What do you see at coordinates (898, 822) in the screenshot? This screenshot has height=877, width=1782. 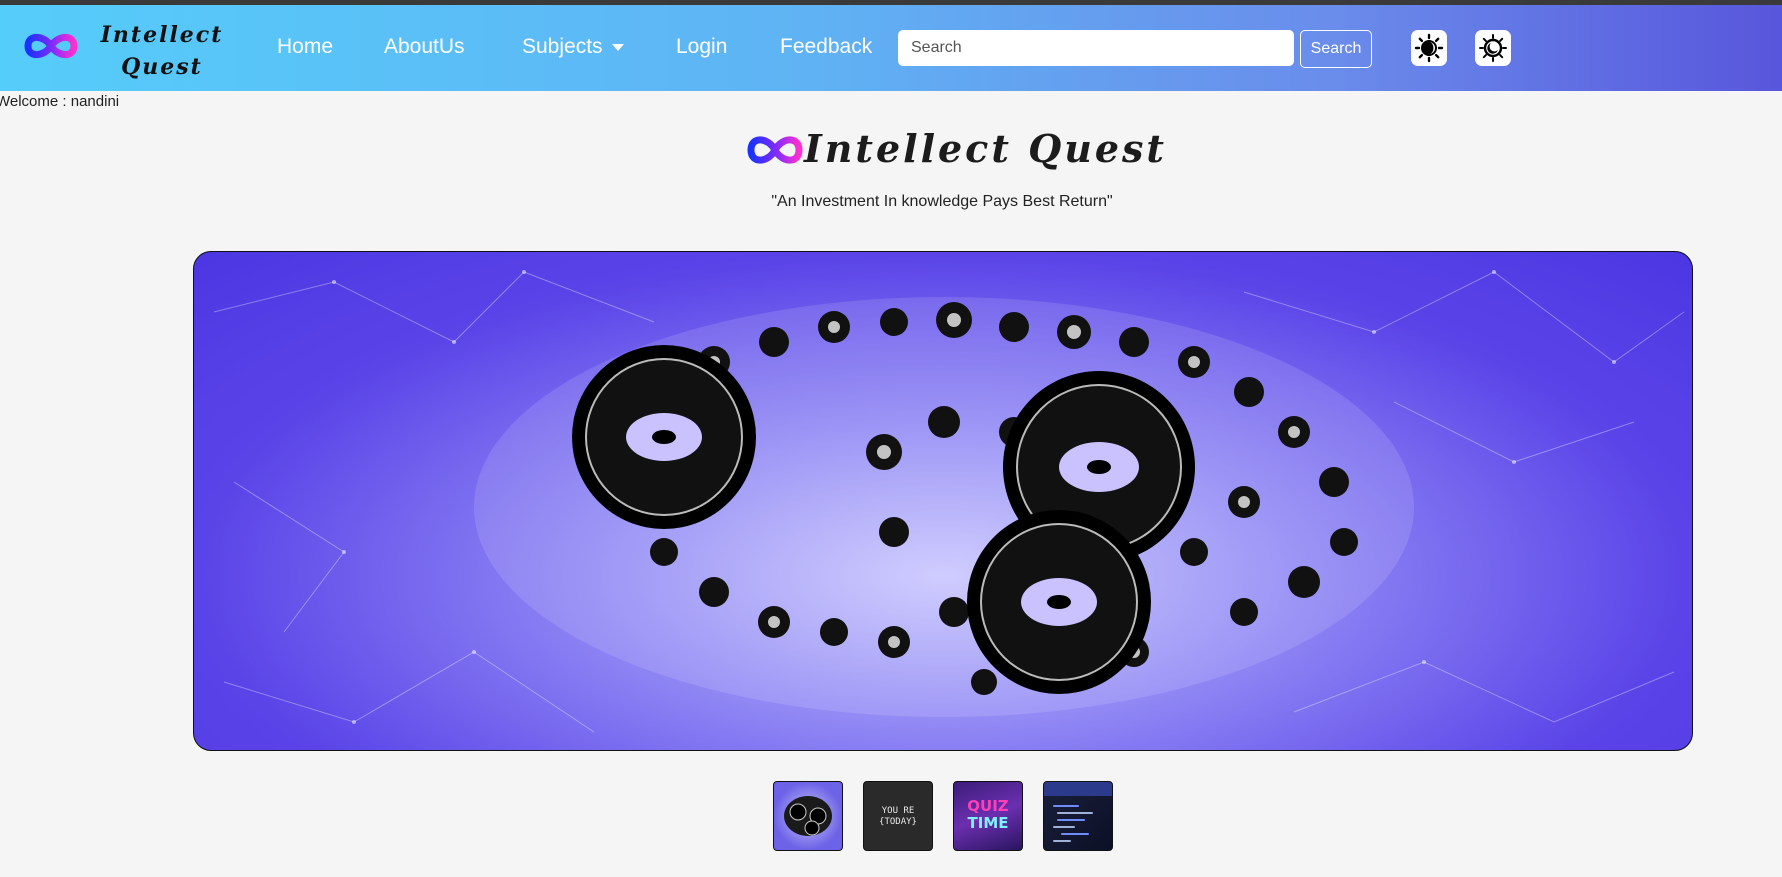 I see `thumb2-line2: {TODAY}` at bounding box center [898, 822].